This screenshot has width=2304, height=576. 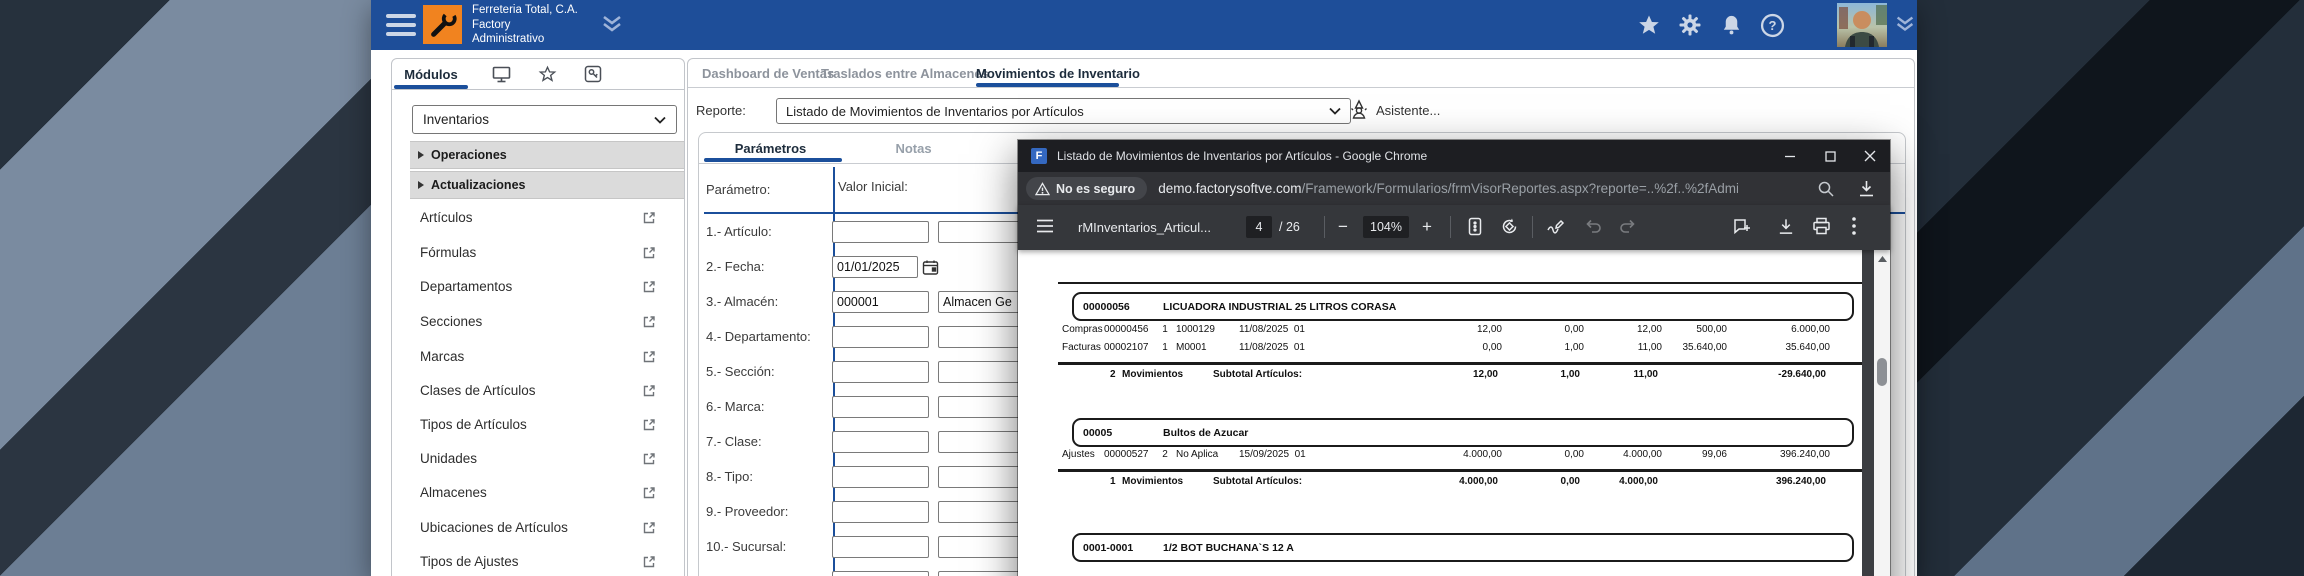 I want to click on page-count: / 26, so click(x=1289, y=227).